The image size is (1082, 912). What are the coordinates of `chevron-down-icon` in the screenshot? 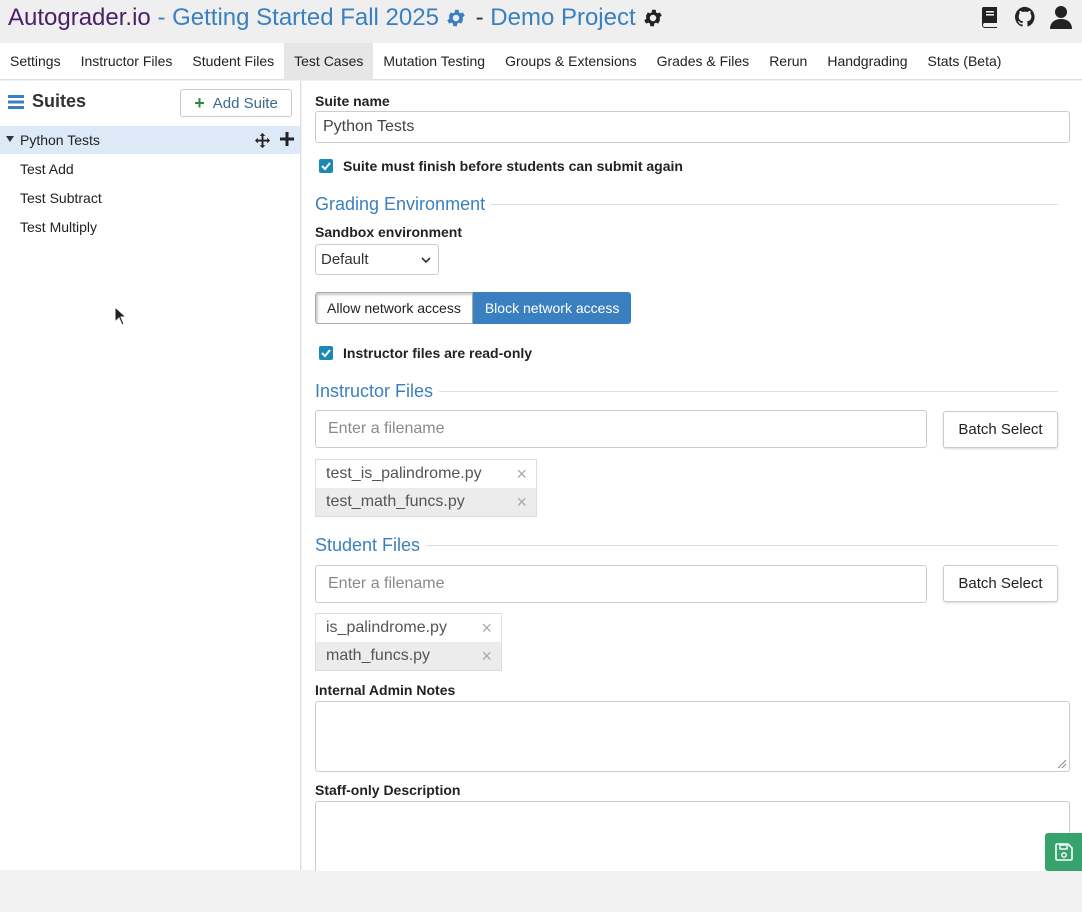 It's located at (426, 260).